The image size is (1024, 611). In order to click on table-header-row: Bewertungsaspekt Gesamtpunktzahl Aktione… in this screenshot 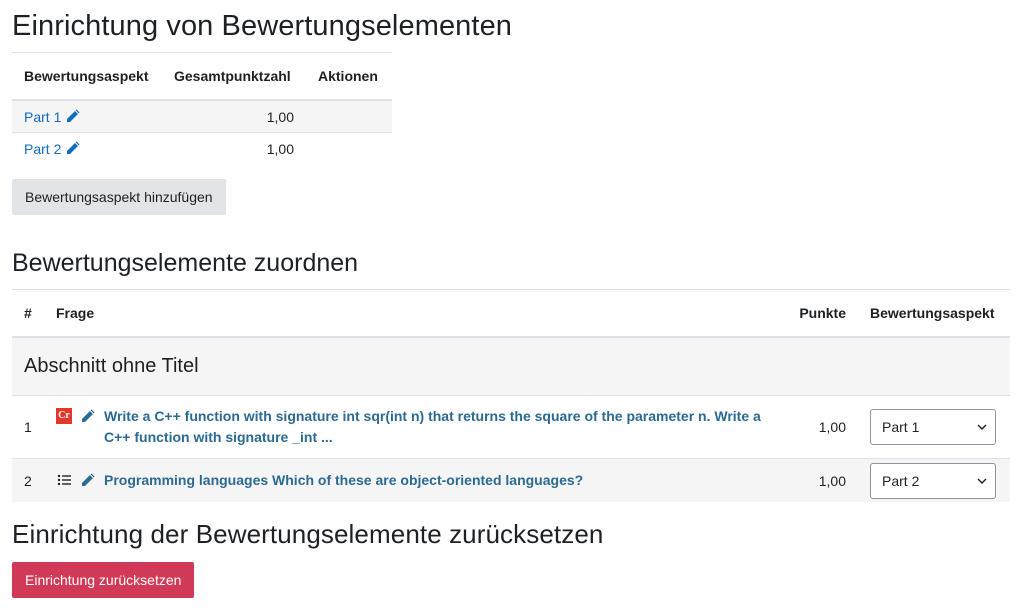, I will do `click(202, 76)`.